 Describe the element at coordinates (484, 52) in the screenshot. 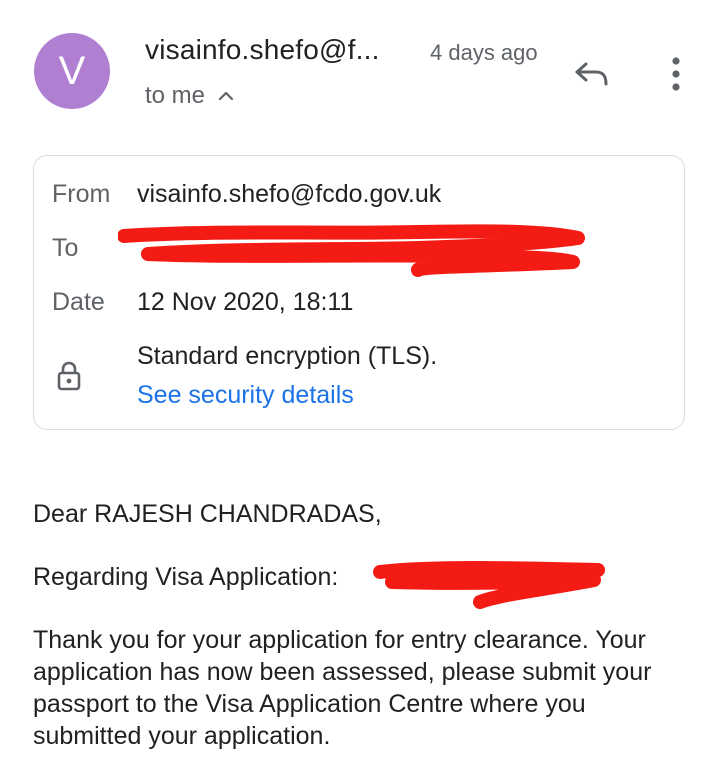

I see `timestamp: 4 days ago` at that location.